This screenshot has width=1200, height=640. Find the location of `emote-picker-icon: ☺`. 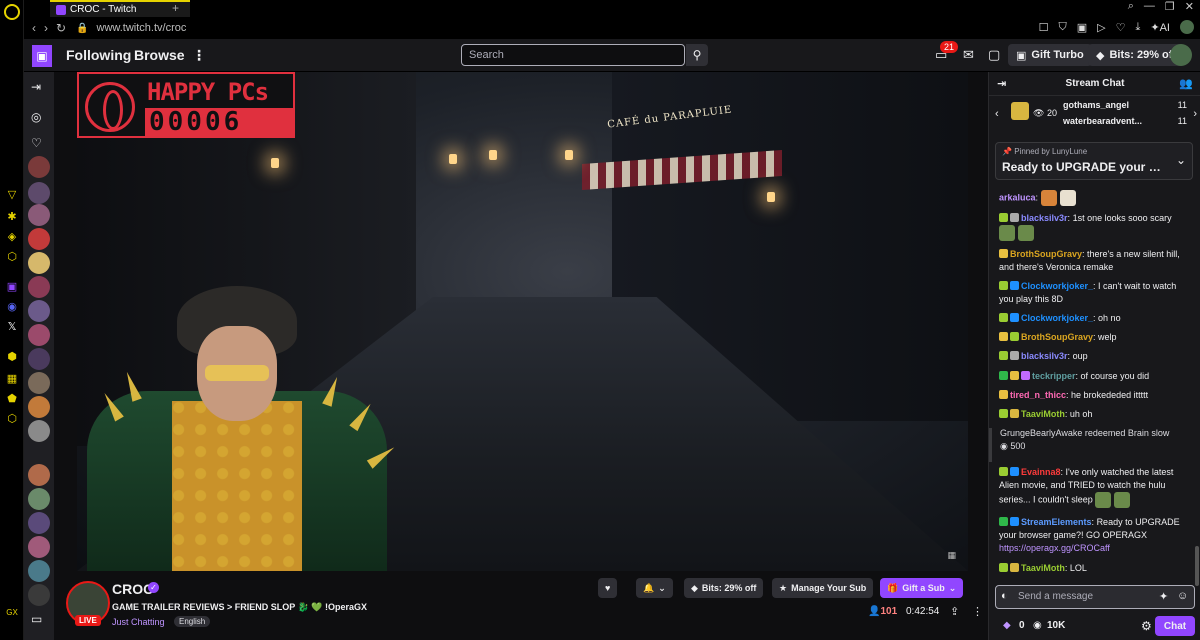

emote-picker-icon: ☺ is located at coordinates (1182, 596).